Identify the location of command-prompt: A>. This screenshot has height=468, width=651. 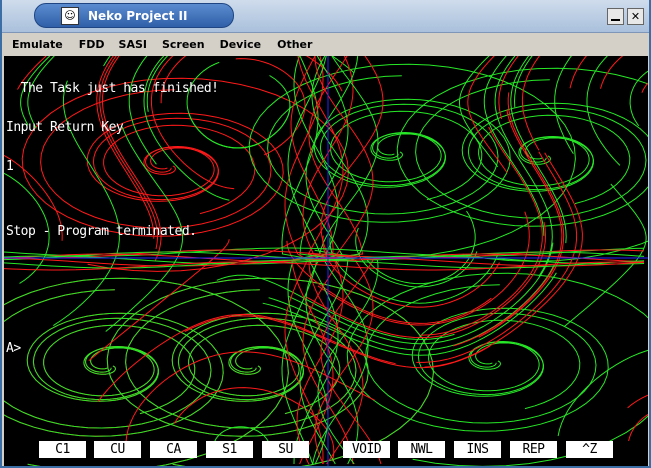
(112, 348).